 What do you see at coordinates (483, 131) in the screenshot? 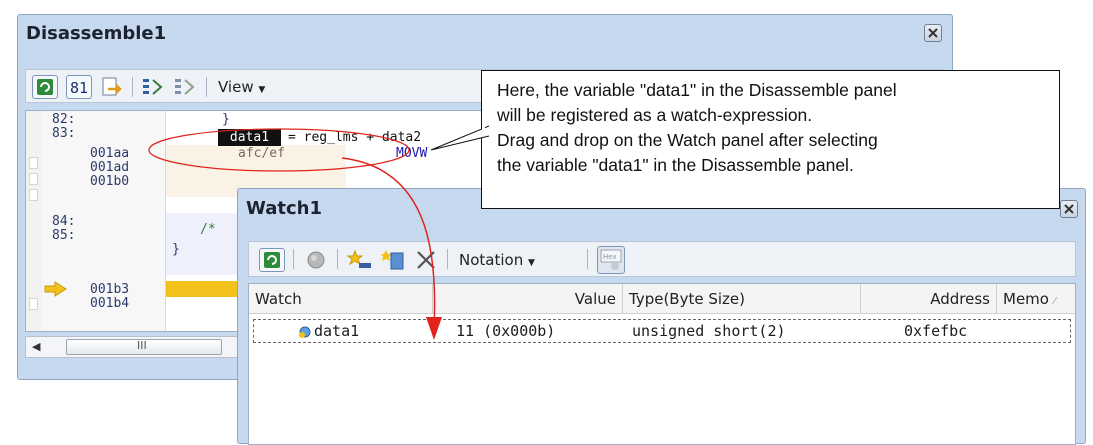
I see `callout-pointer-joint` at bounding box center [483, 131].